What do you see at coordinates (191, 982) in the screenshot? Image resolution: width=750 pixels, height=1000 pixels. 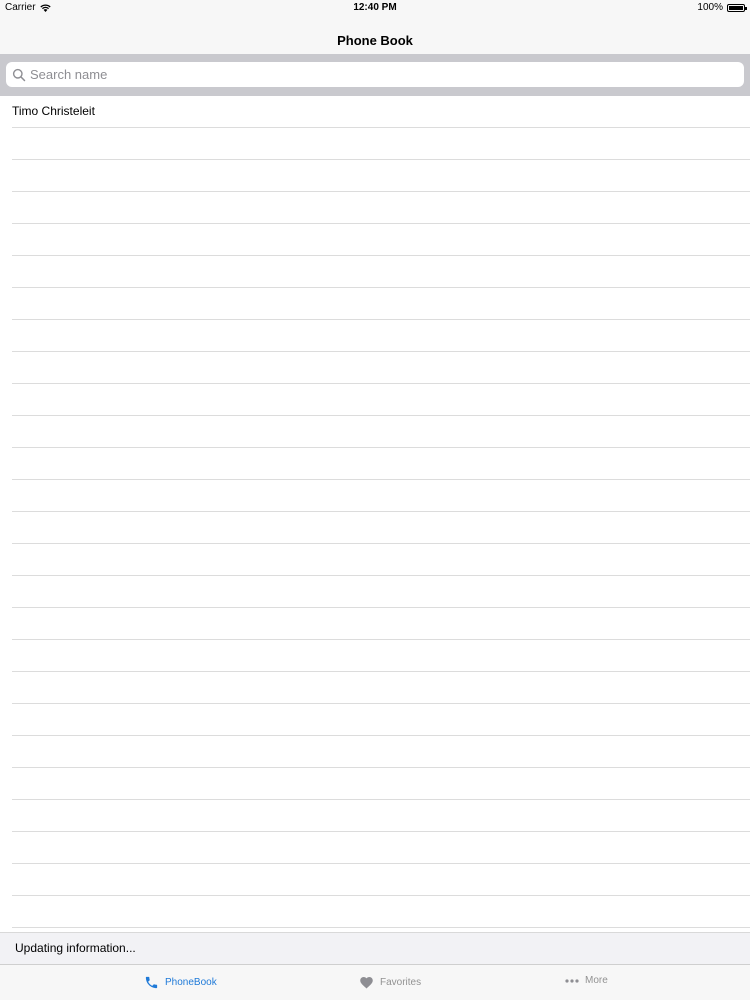 I see `tab-label: PhoneBook` at bounding box center [191, 982].